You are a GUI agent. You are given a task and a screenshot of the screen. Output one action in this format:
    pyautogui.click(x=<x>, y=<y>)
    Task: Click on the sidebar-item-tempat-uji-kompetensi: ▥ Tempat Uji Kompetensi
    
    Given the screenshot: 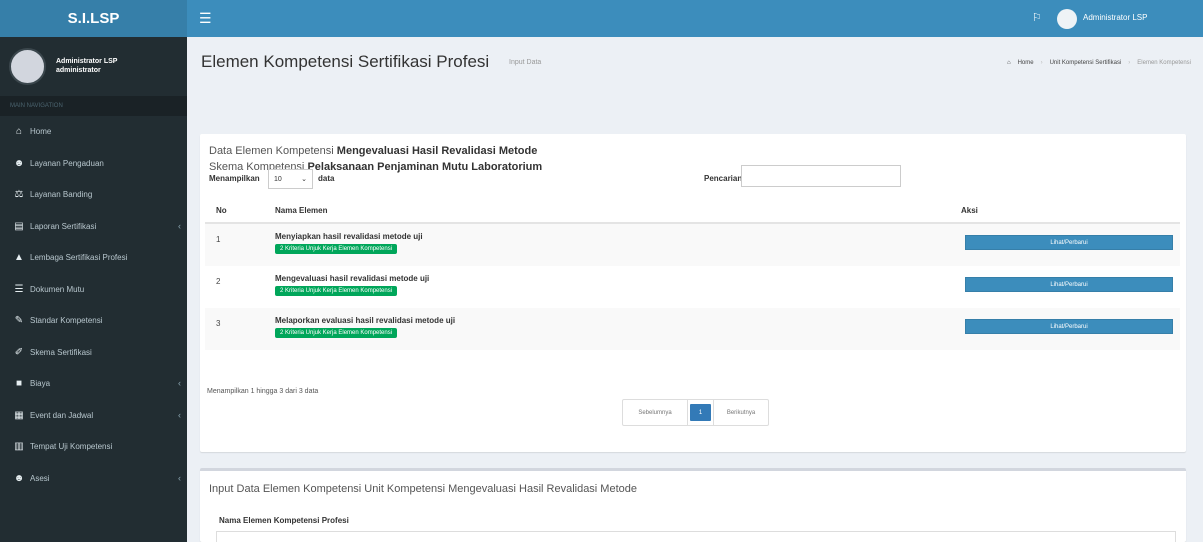 What is the action you would take?
    pyautogui.click(x=93, y=447)
    